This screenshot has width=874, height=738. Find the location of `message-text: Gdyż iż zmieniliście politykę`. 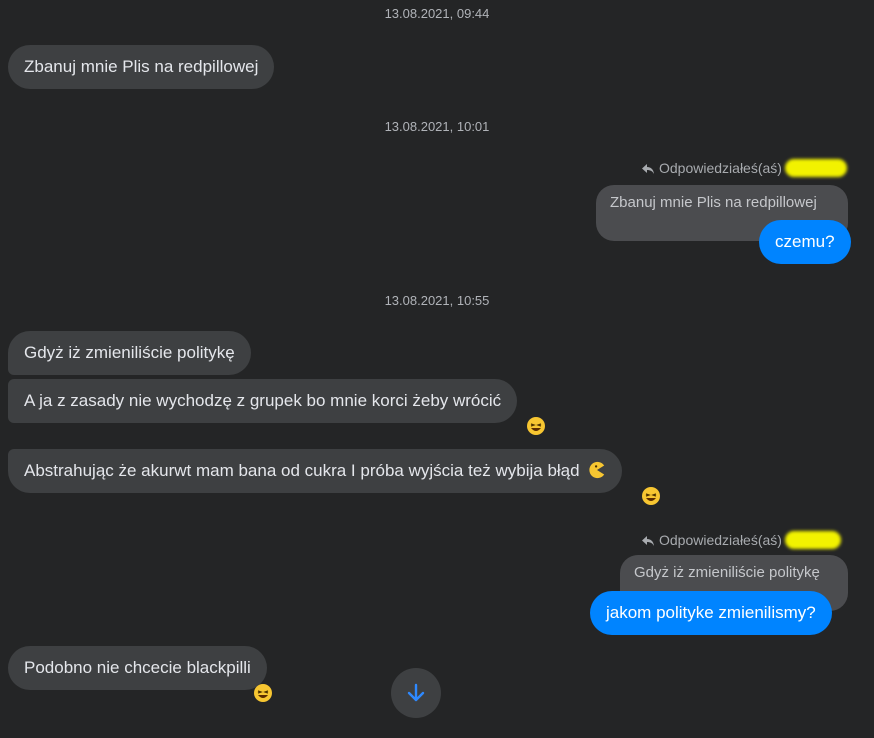

message-text: Gdyż iż zmieniliście politykę is located at coordinates (129, 352).